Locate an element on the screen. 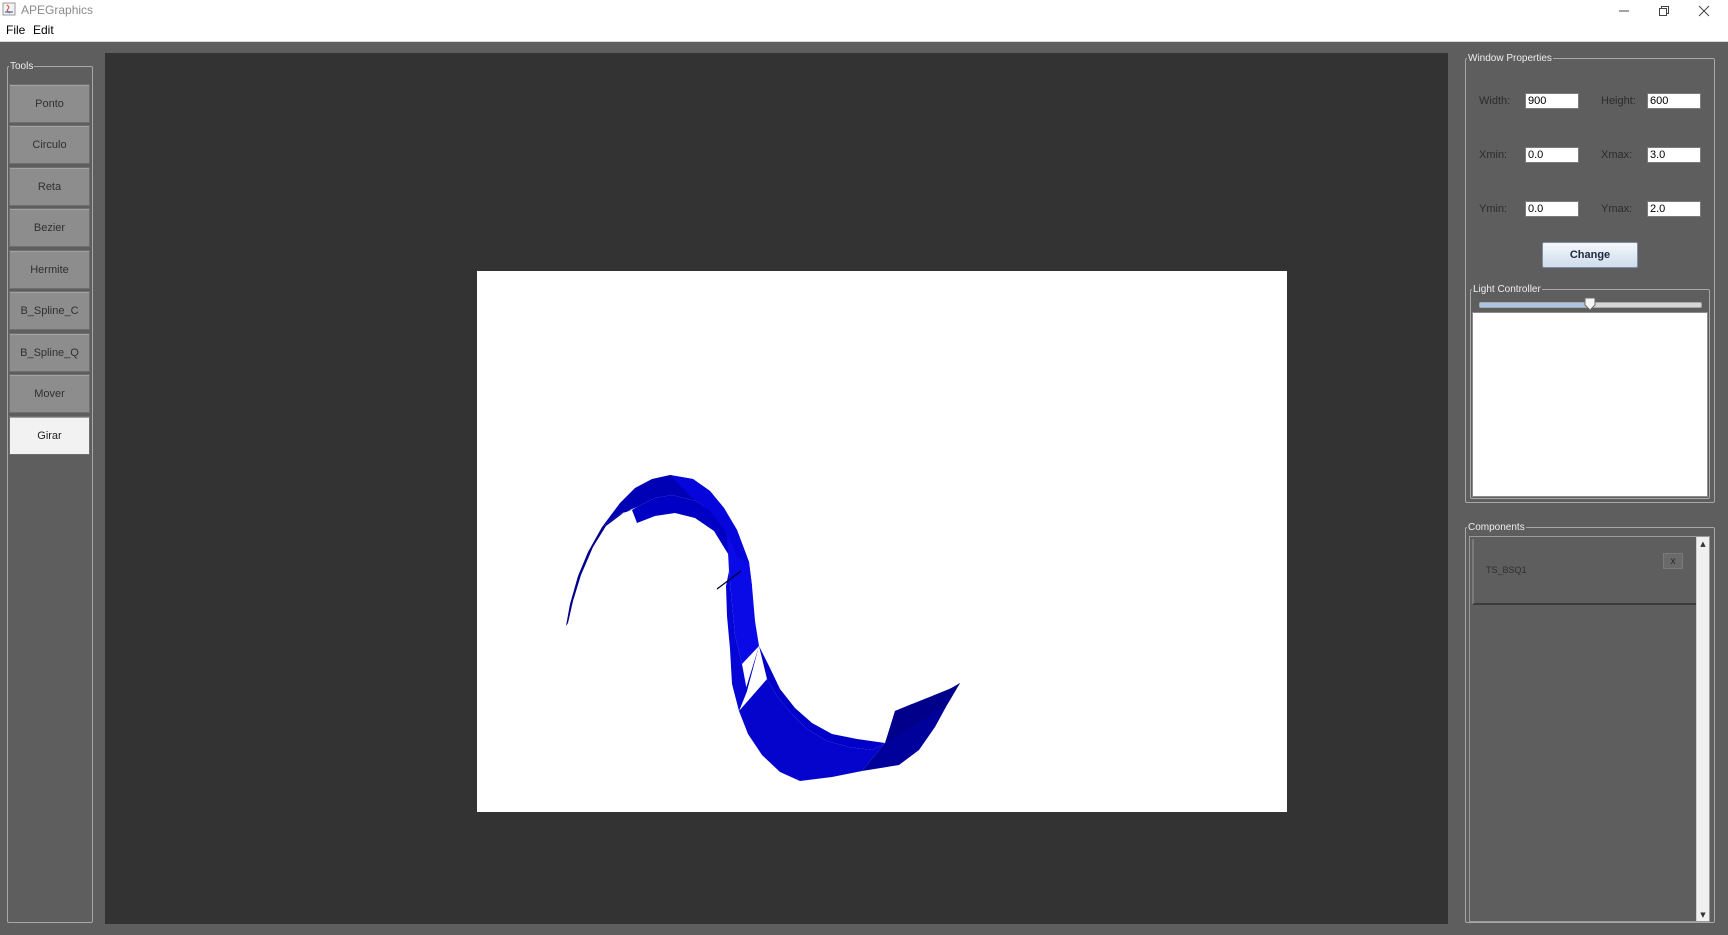 The height and width of the screenshot is (935, 1728). component-name: TS_BSQ1 is located at coordinates (1506, 570).